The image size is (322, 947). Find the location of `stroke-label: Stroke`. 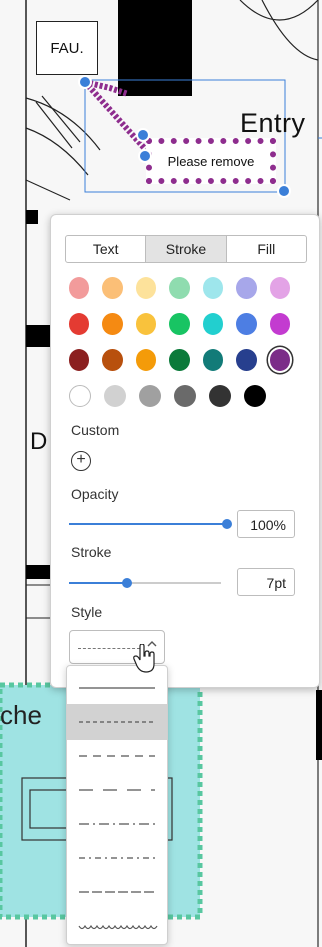

stroke-label: Stroke is located at coordinates (91, 552).